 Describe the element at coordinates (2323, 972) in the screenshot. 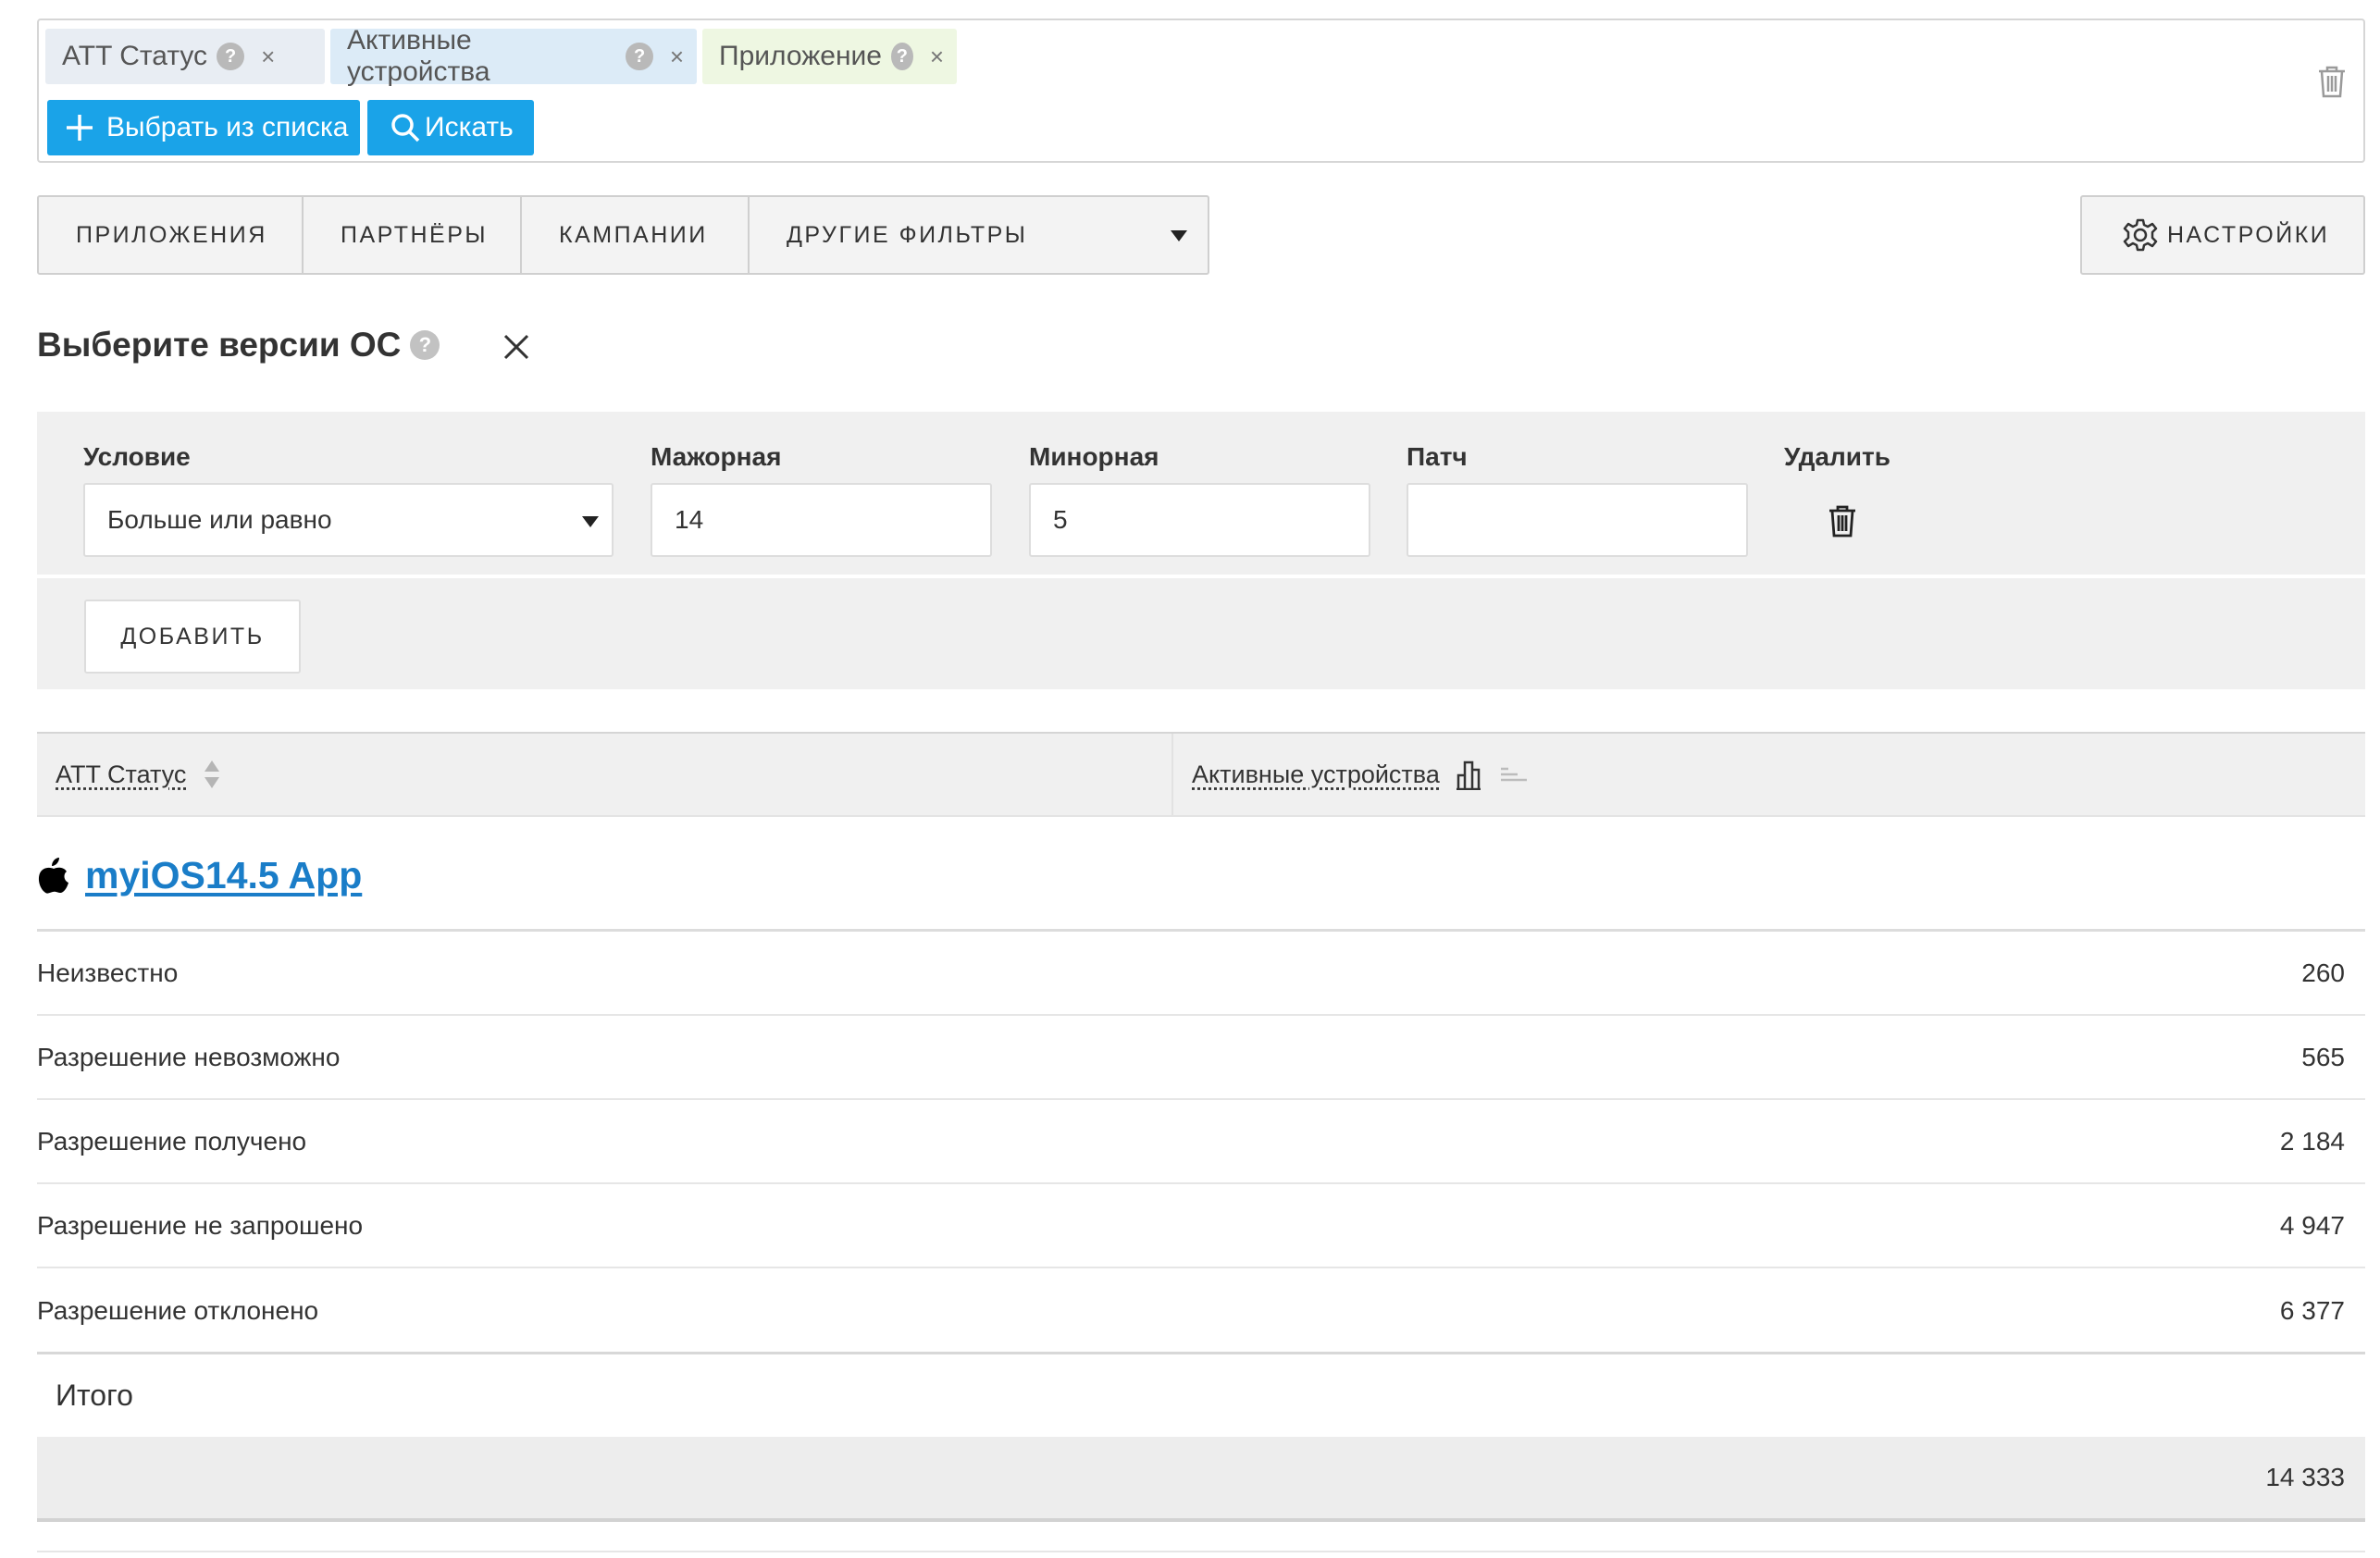

I see `row-value: 260` at that location.